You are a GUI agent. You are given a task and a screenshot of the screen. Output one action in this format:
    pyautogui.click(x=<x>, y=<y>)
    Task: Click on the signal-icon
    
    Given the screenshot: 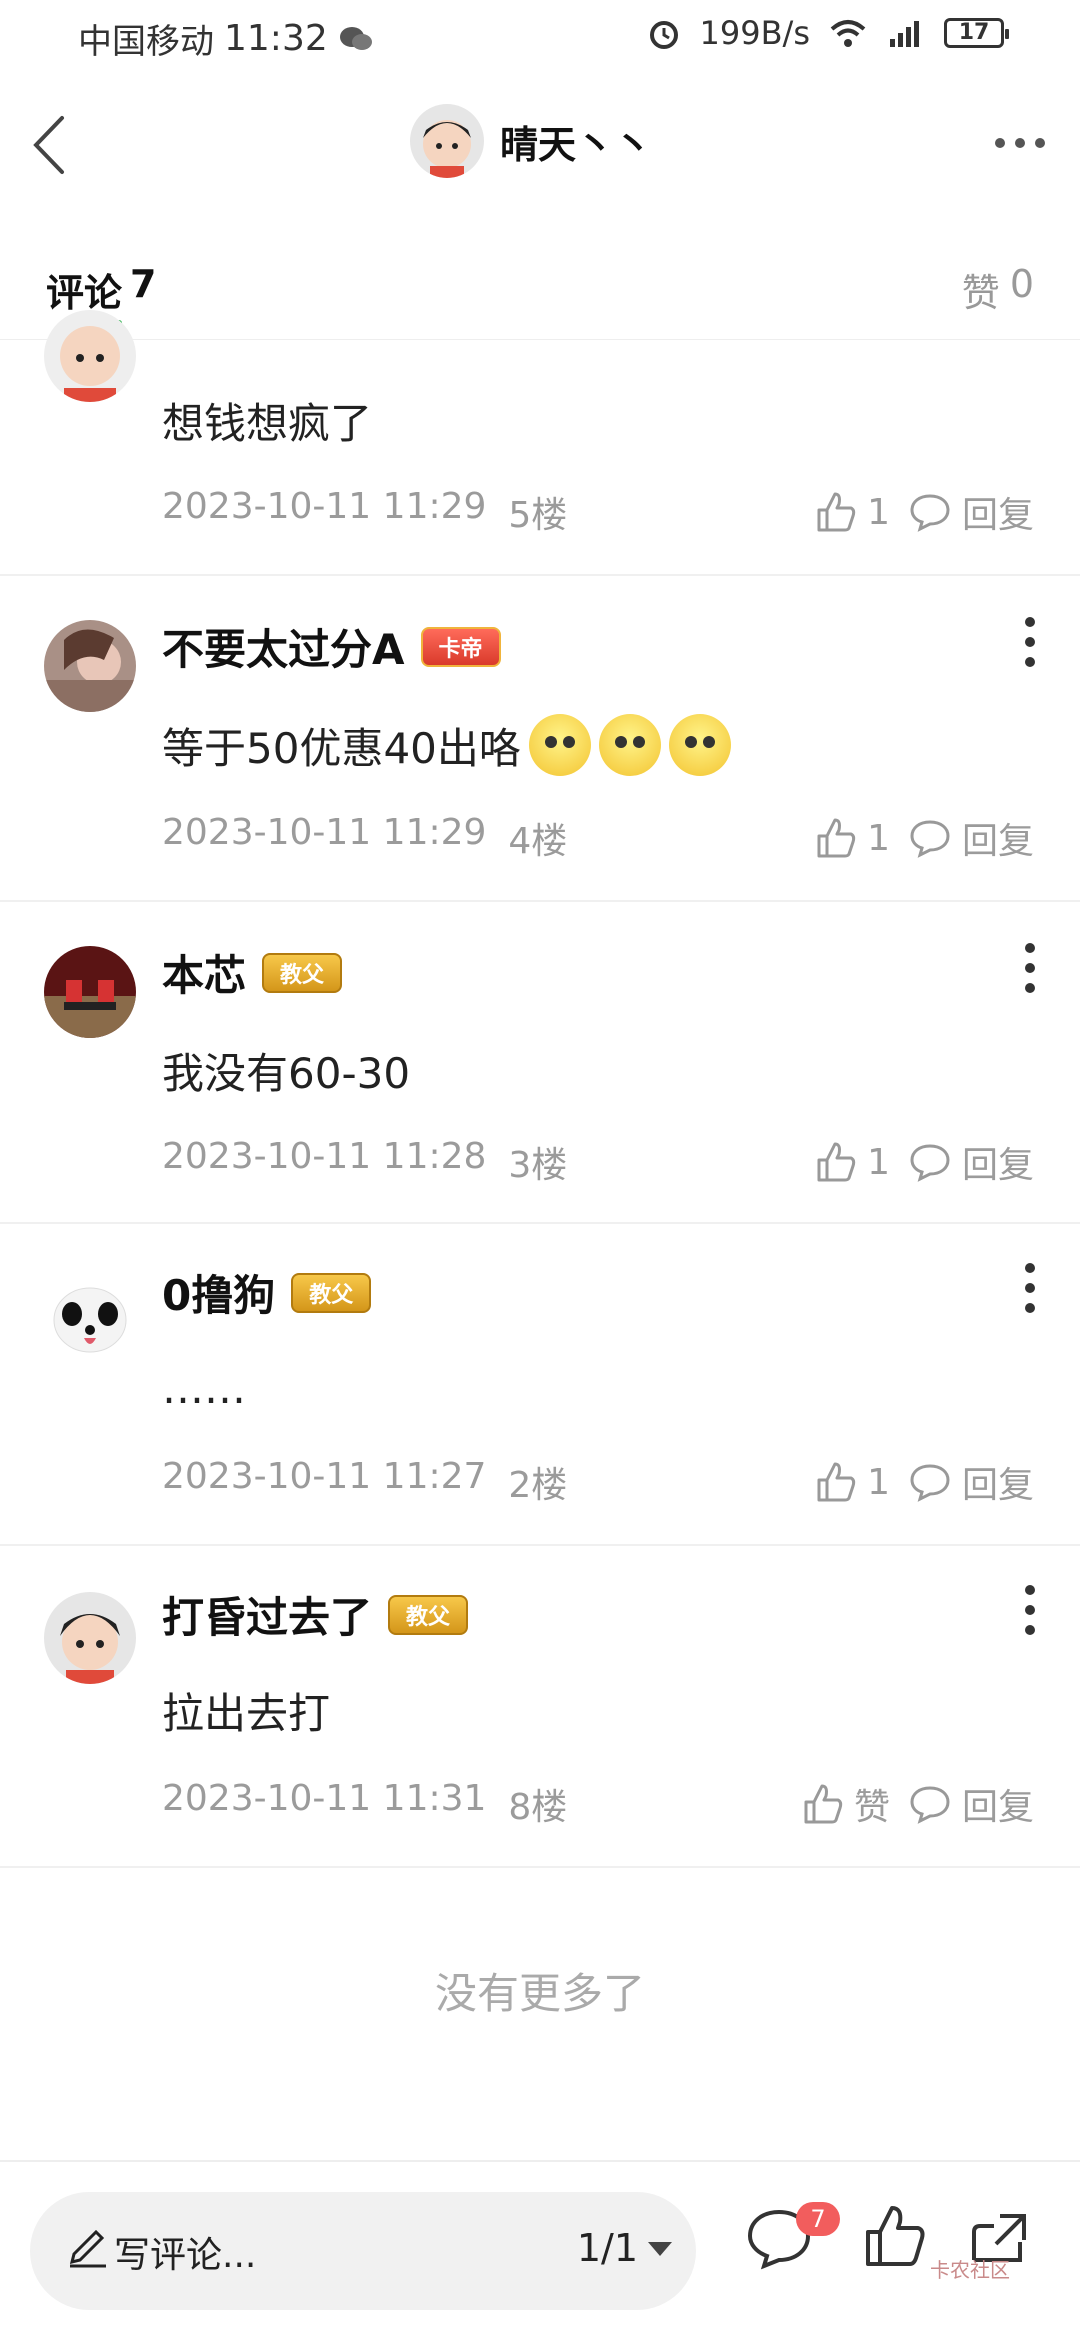 What is the action you would take?
    pyautogui.click(x=904, y=34)
    